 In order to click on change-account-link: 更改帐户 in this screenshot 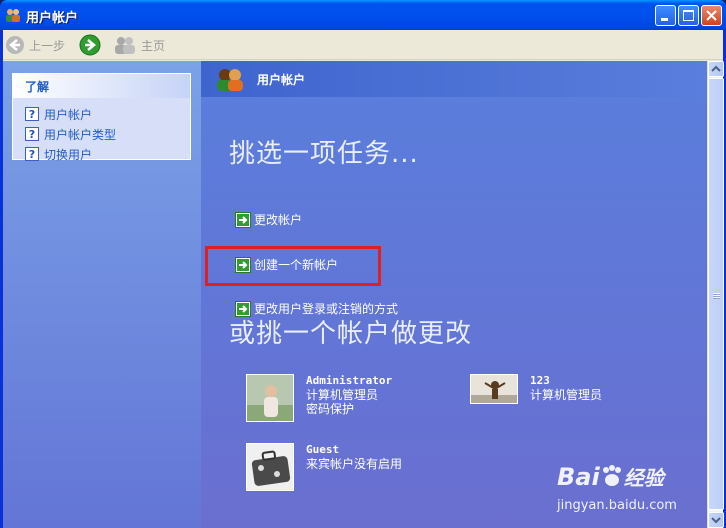, I will do `click(268, 219)`.